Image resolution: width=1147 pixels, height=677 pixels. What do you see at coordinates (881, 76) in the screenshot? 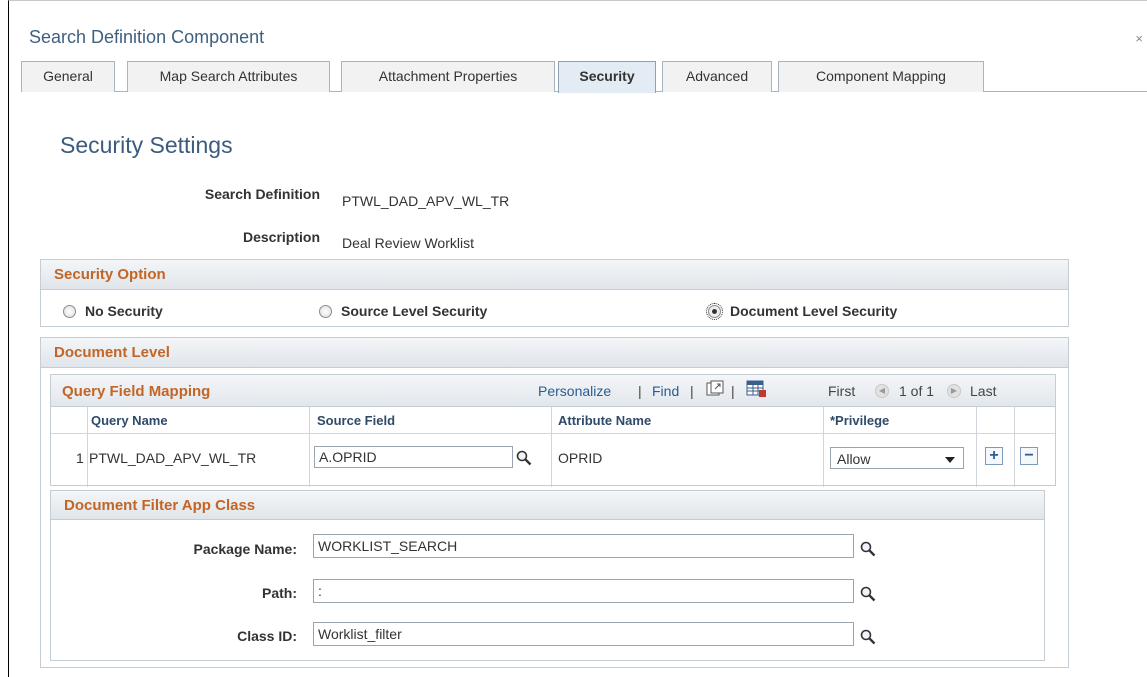
I see `tab-component-mapping: Component Mapping` at bounding box center [881, 76].